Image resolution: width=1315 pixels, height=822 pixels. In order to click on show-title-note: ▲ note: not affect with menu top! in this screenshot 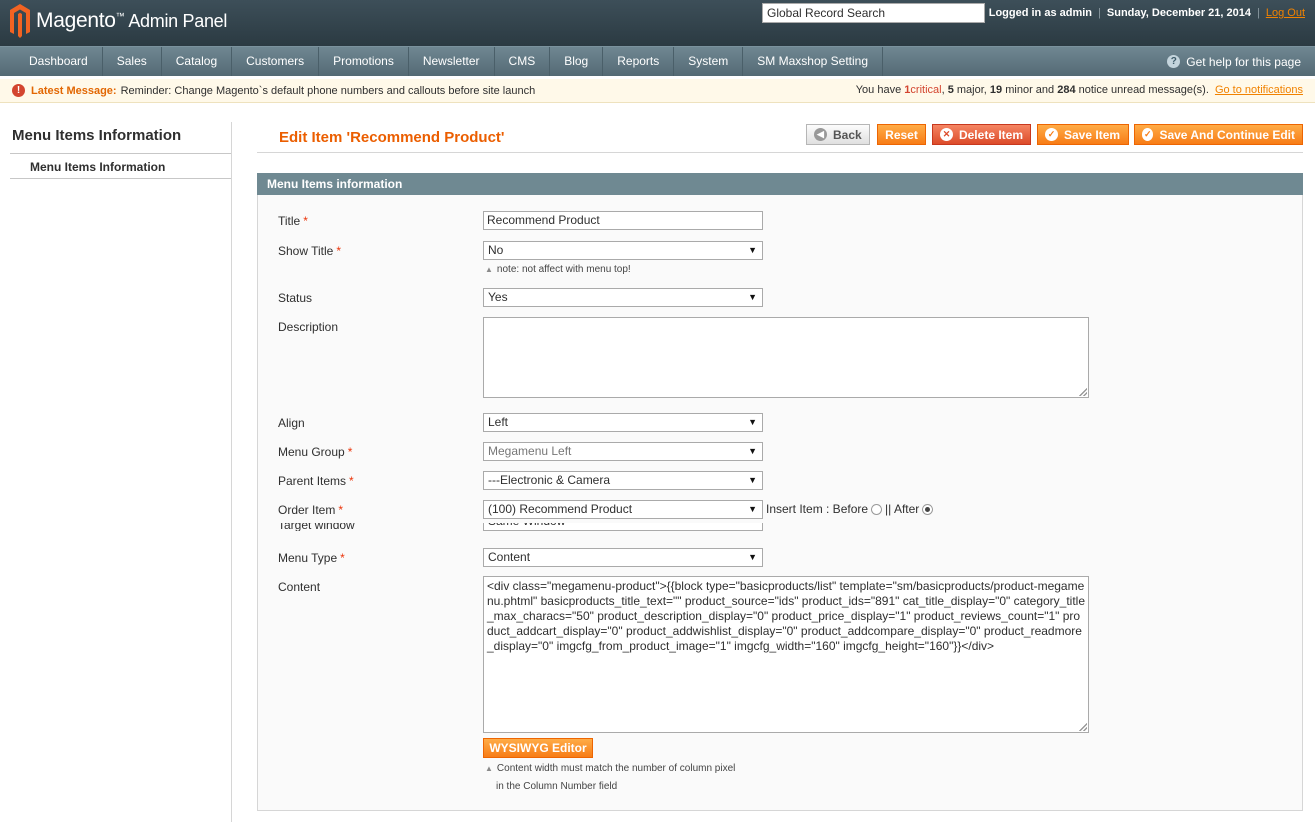, I will do `click(558, 269)`.